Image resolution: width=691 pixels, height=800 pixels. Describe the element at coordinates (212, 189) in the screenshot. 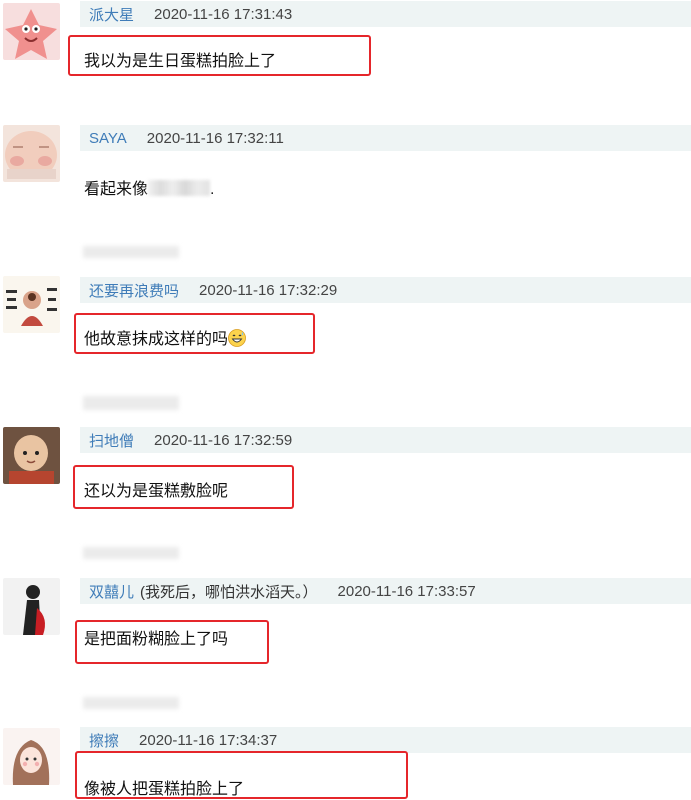

I see `comment-text-suffix: .` at that location.